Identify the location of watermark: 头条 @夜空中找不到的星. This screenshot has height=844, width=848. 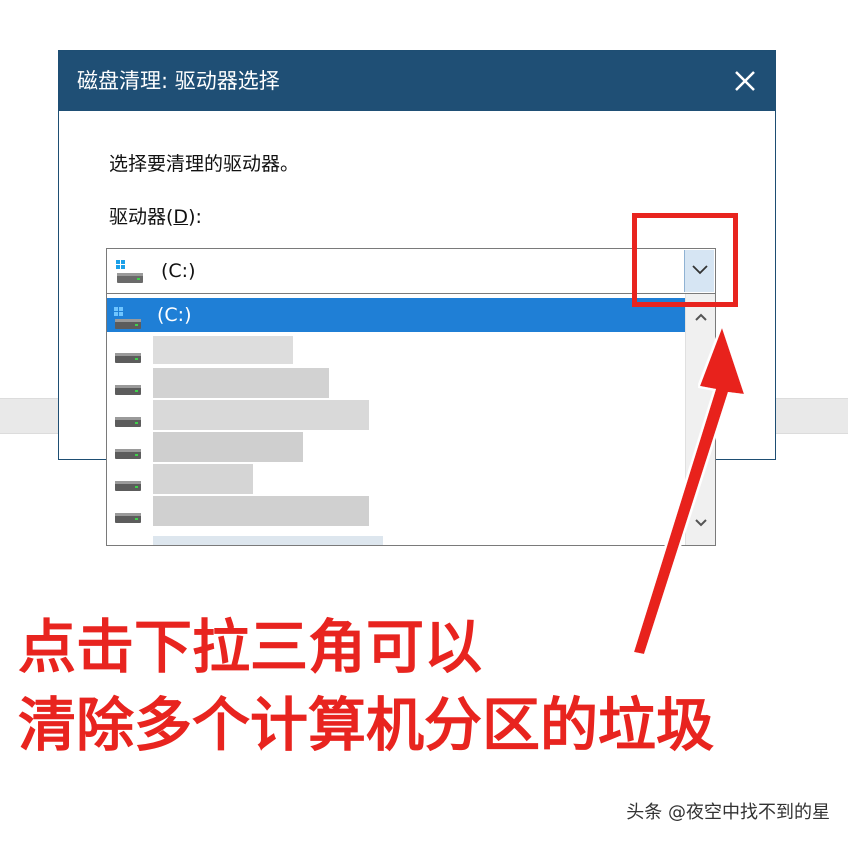
(728, 812).